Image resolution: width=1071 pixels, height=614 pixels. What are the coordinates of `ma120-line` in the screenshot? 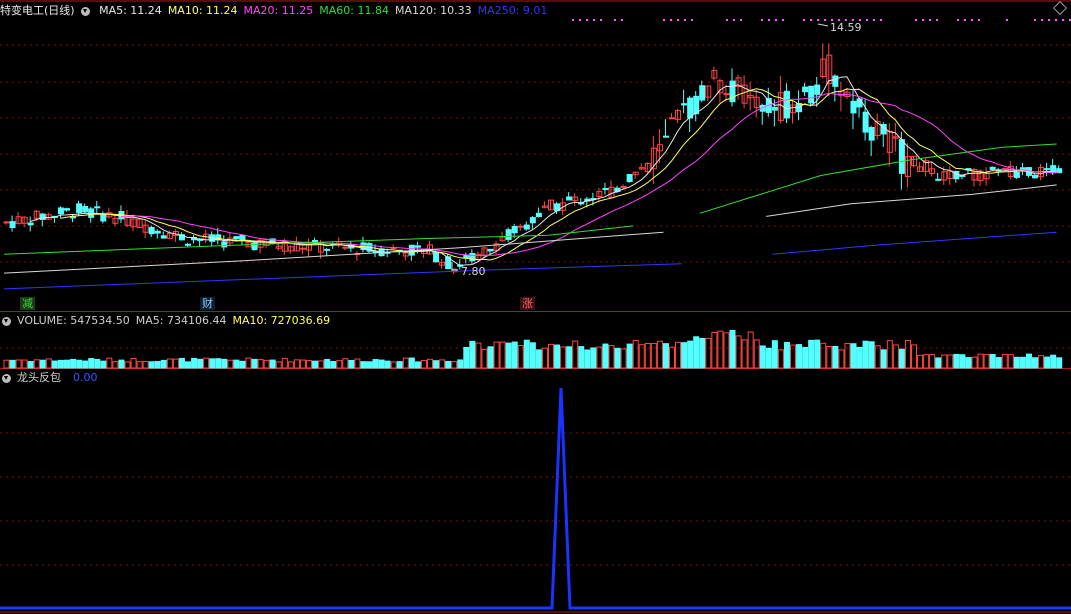 It's located at (911, 200).